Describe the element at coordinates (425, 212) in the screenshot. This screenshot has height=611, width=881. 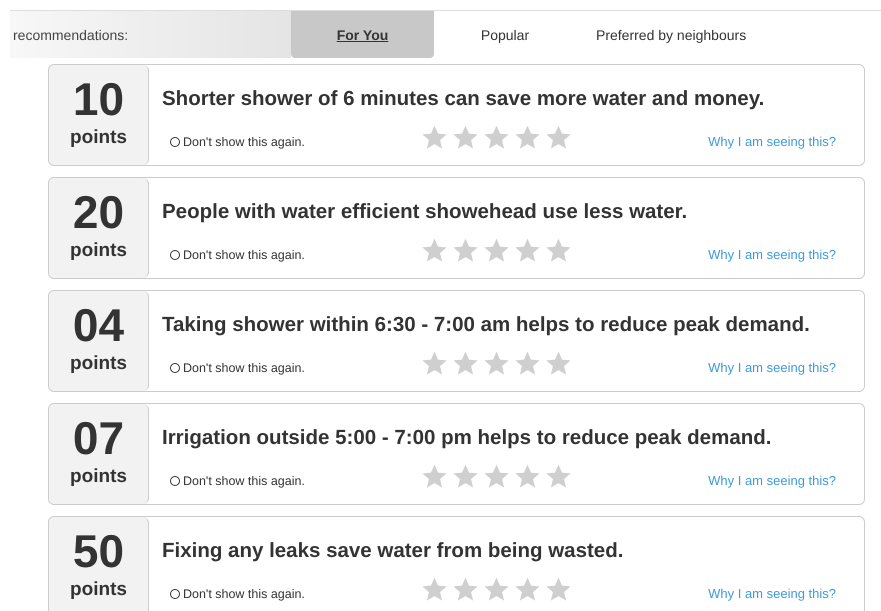
I see `tip-title: People with water efficient showehead use less water.` at that location.